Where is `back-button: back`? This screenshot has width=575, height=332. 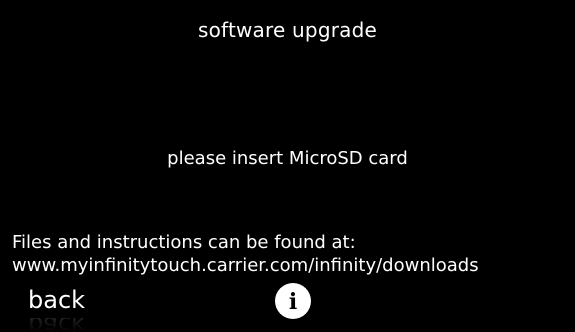
back-button: back is located at coordinates (56, 300).